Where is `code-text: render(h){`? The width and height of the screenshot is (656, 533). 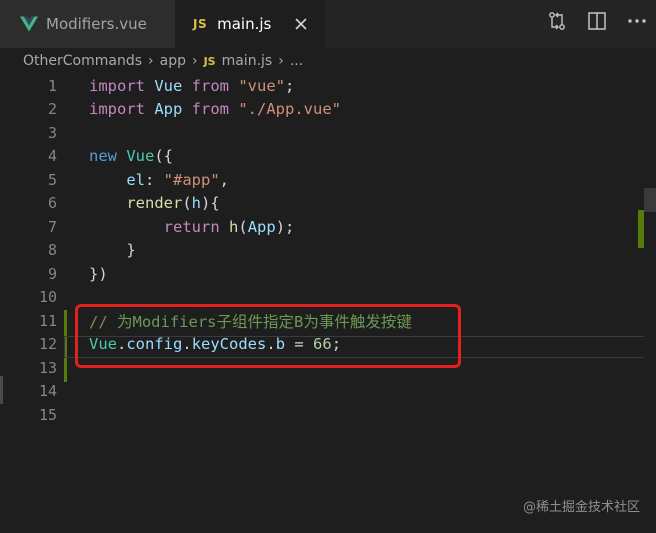
code-text: render(h){ is located at coordinates (154, 203).